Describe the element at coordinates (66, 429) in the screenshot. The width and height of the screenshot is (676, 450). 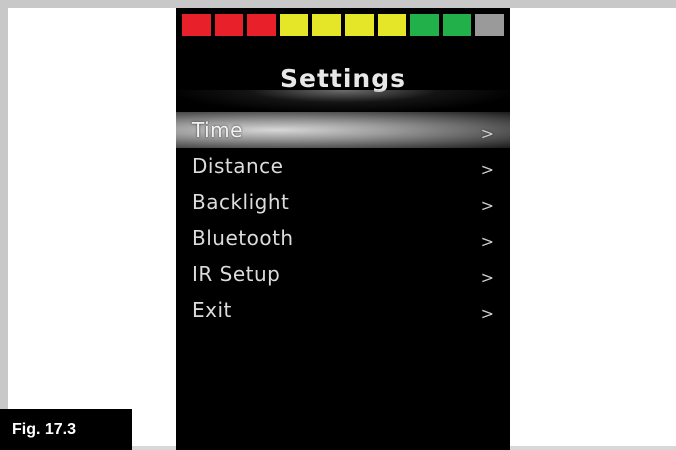
I see `figure-caption: Fig. 17.3` at that location.